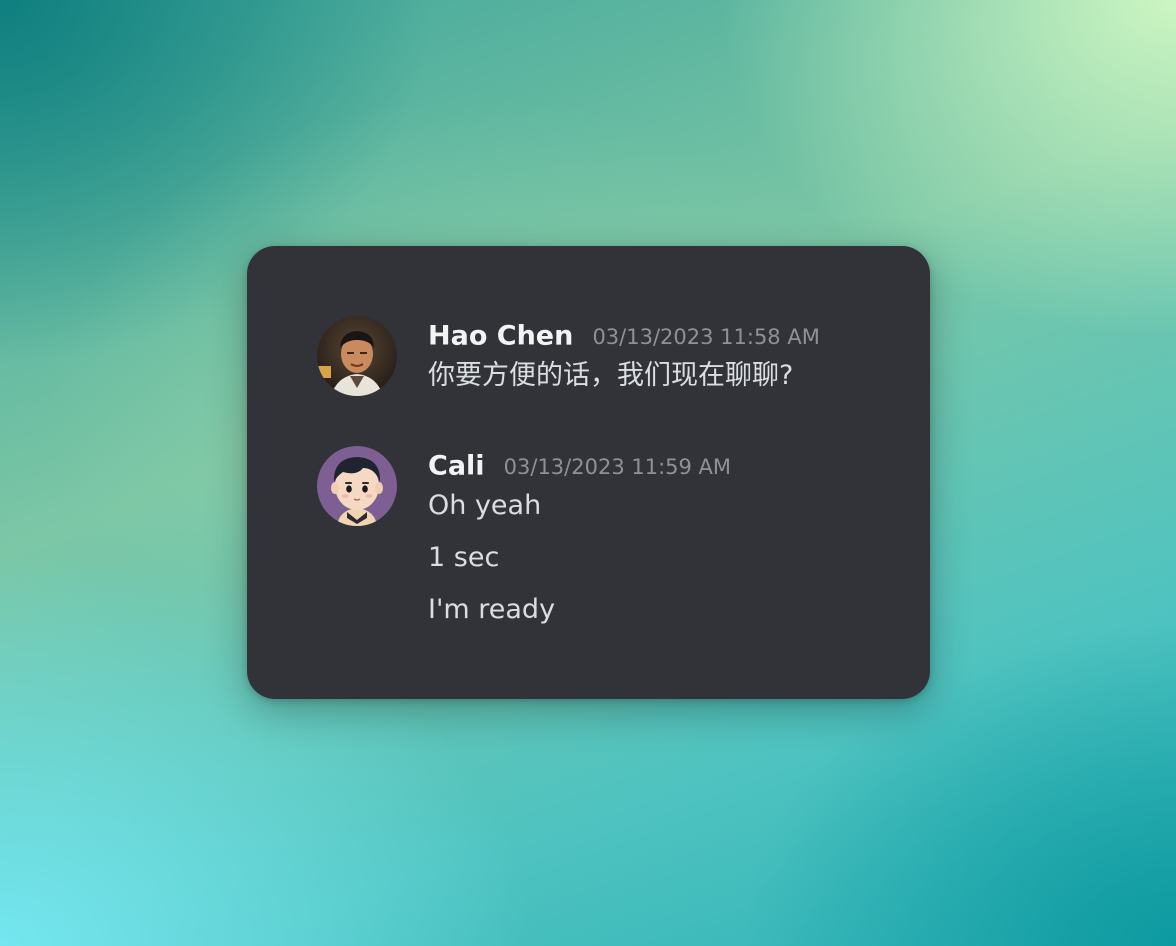 The image size is (1176, 946). What do you see at coordinates (706, 336) in the screenshot?
I see `timestamp: 03/13/2023 11:58 AM` at bounding box center [706, 336].